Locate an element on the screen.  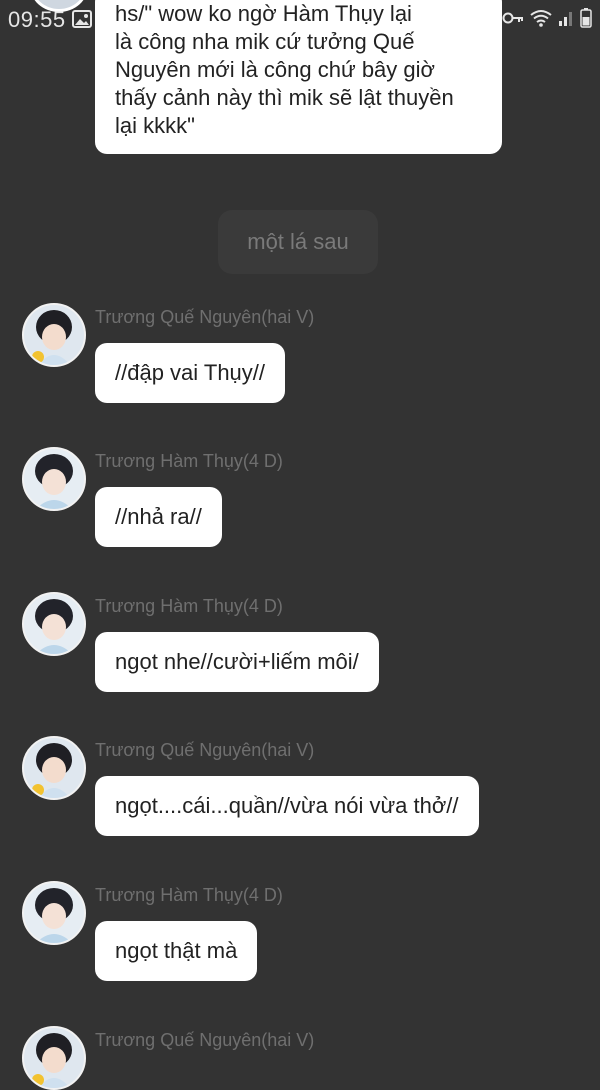
signal-icon is located at coordinates (566, 18).